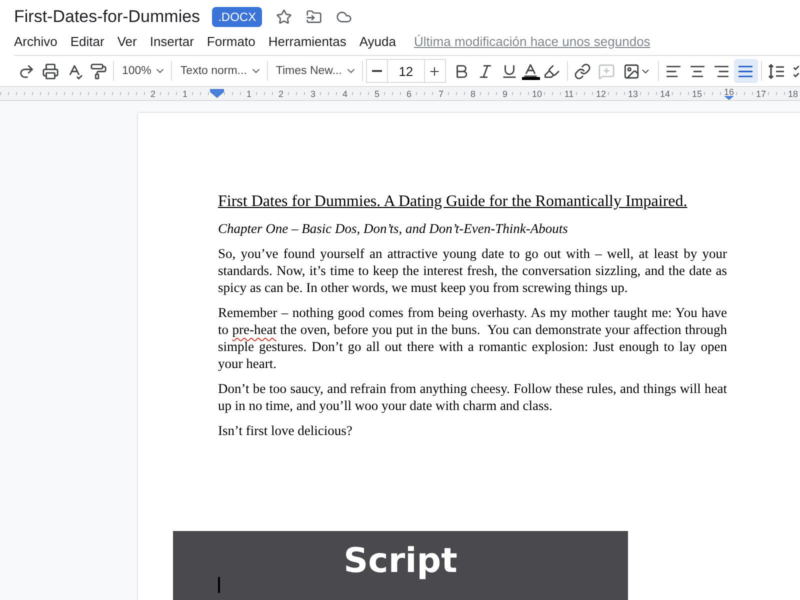 The image size is (800, 600). Describe the element at coordinates (697, 93) in the screenshot. I see `ruler-number: 15` at that location.